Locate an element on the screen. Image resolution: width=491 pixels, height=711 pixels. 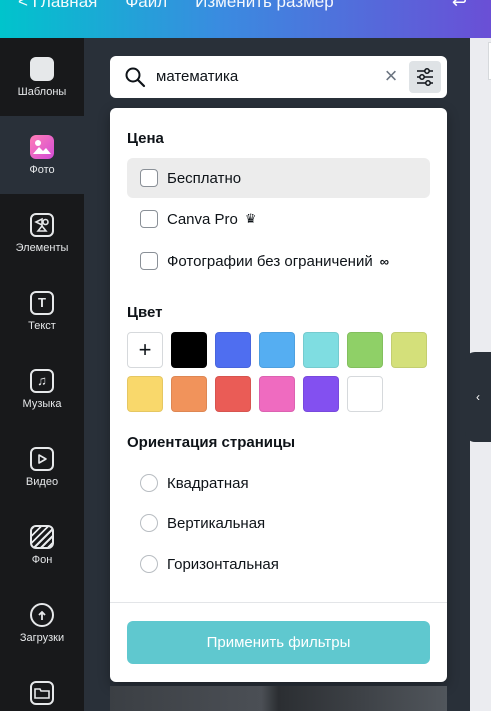
rail-item-music: ♫ Музыка is located at coordinates (42, 389).